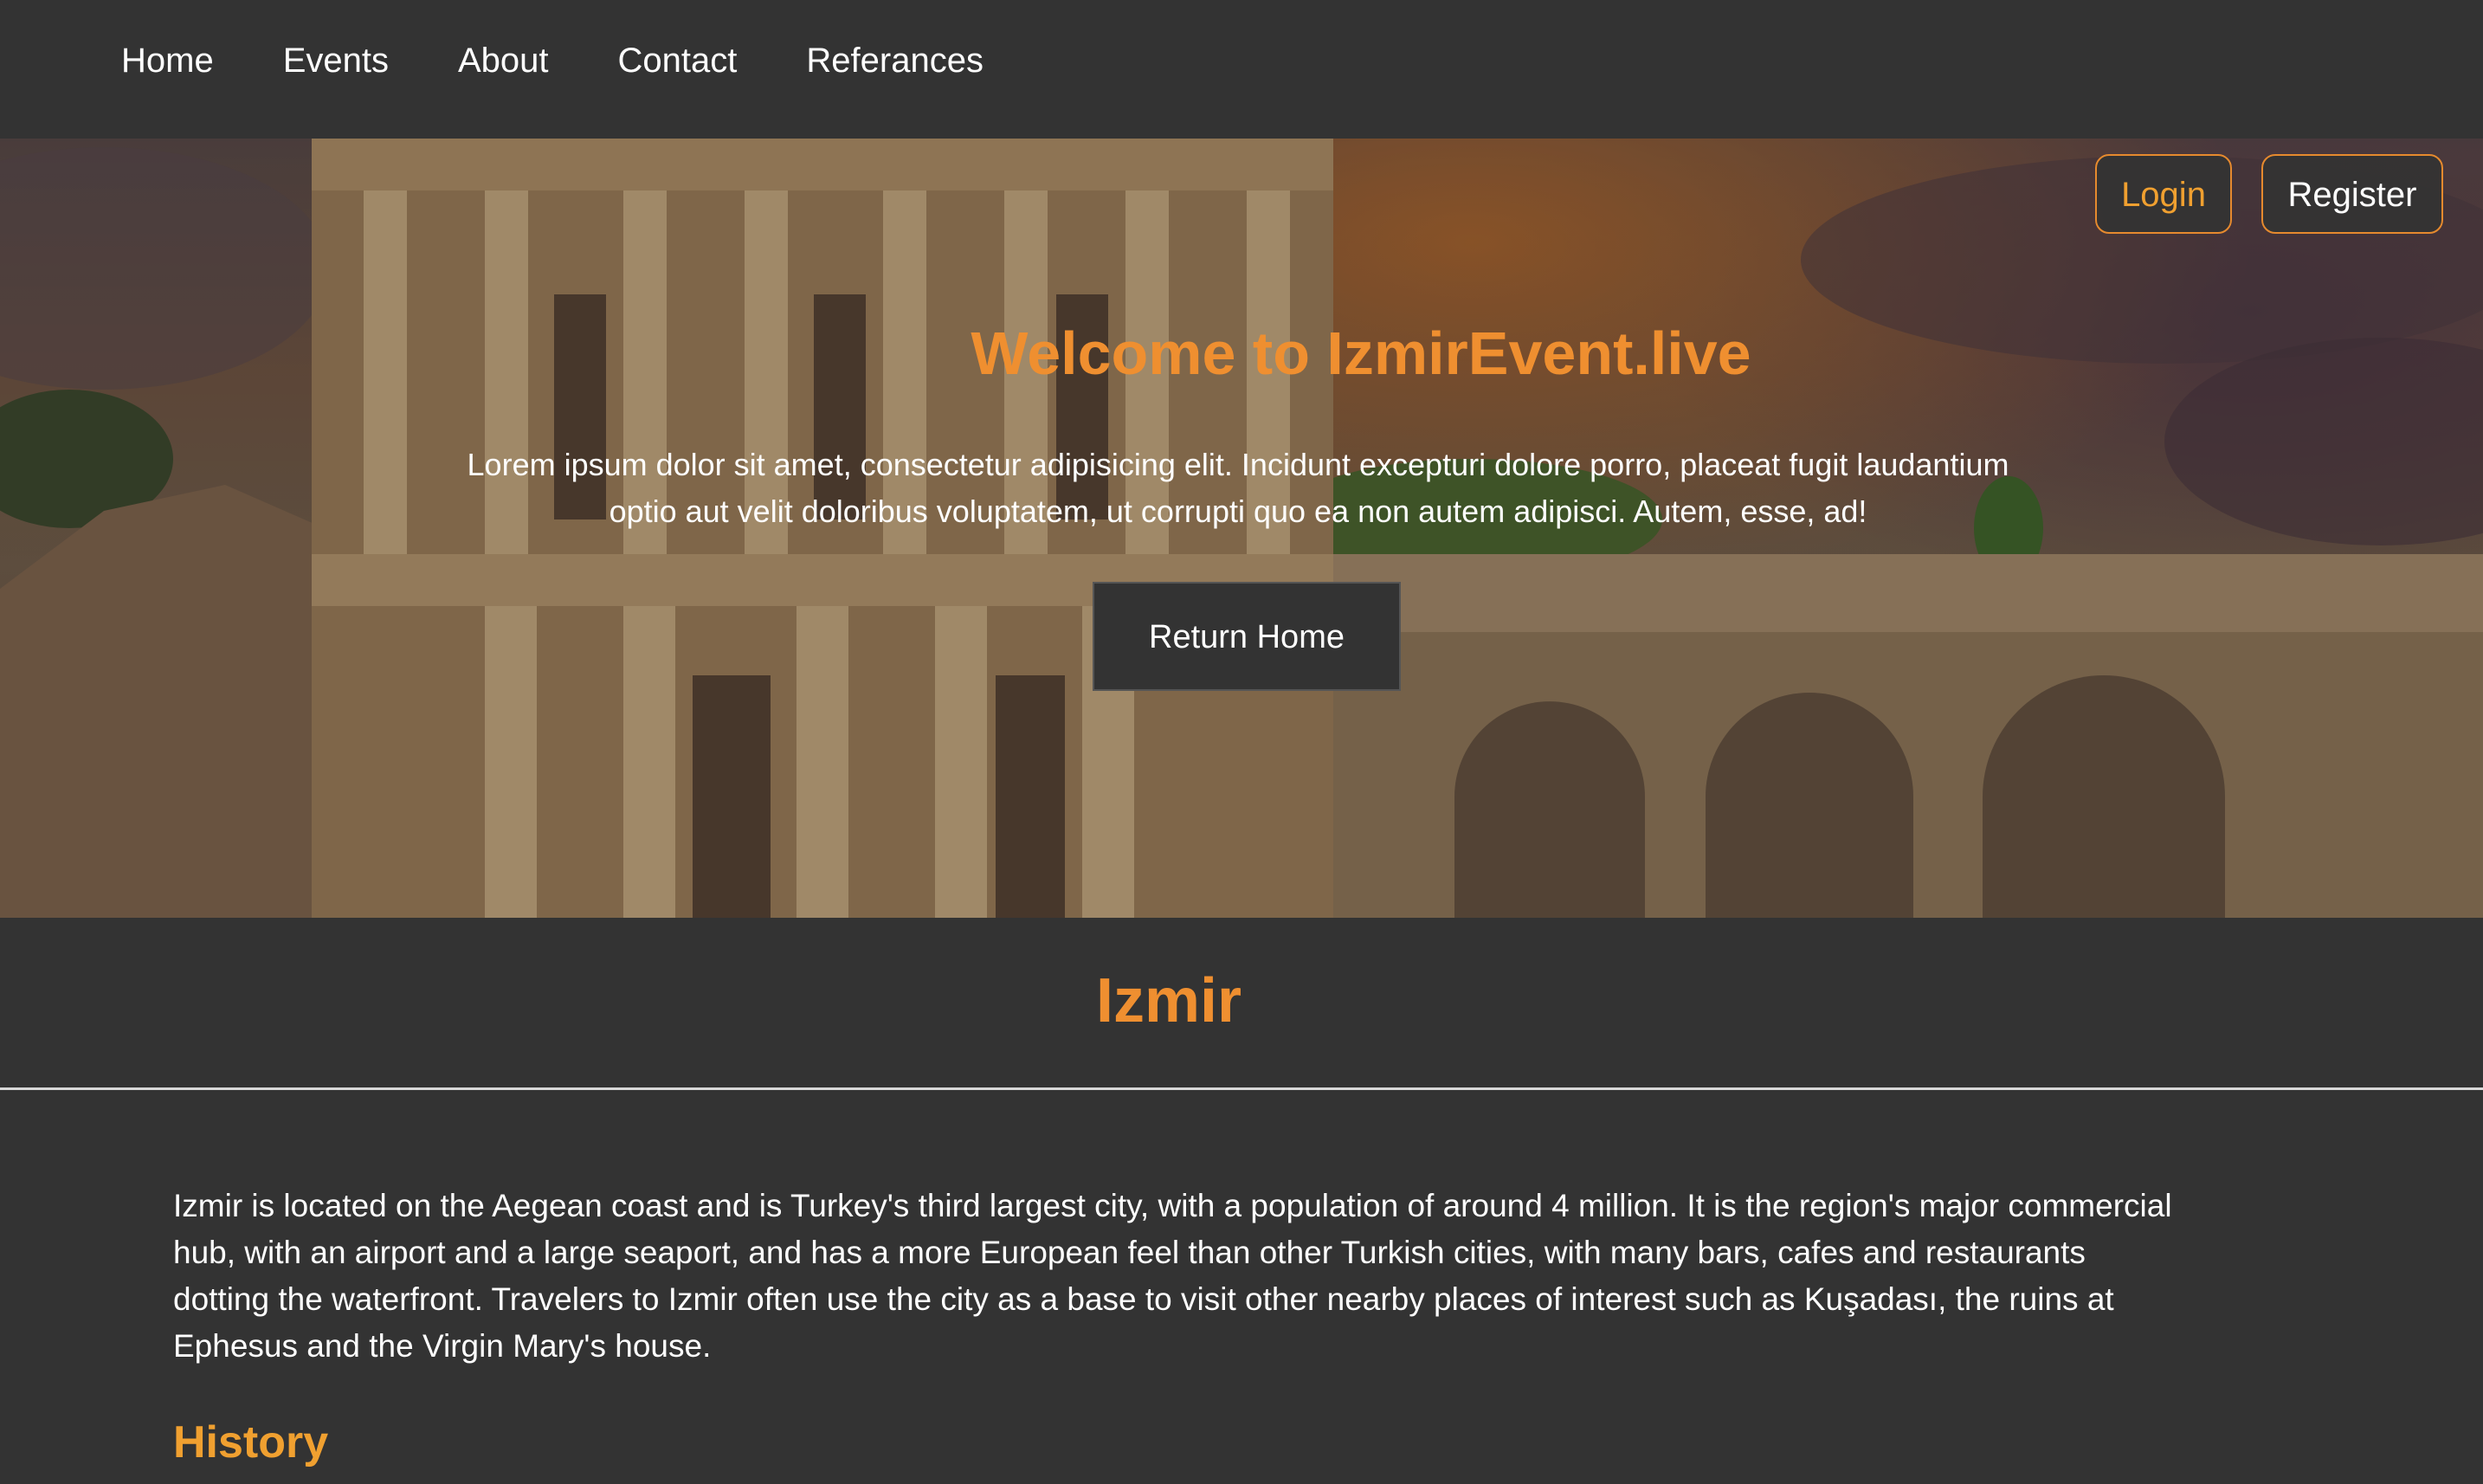  What do you see at coordinates (895, 60) in the screenshot?
I see `nav-link-referances: Referances` at bounding box center [895, 60].